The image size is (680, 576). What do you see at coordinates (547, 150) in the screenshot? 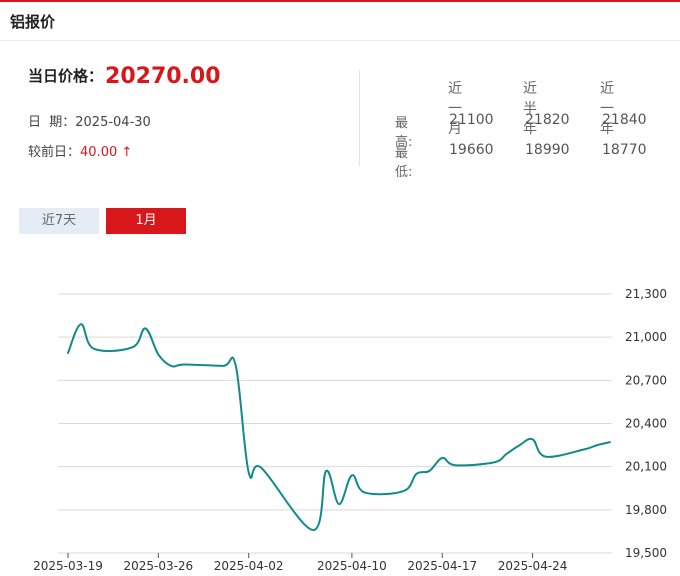
I see `stats-low-6m: 18990` at bounding box center [547, 150].